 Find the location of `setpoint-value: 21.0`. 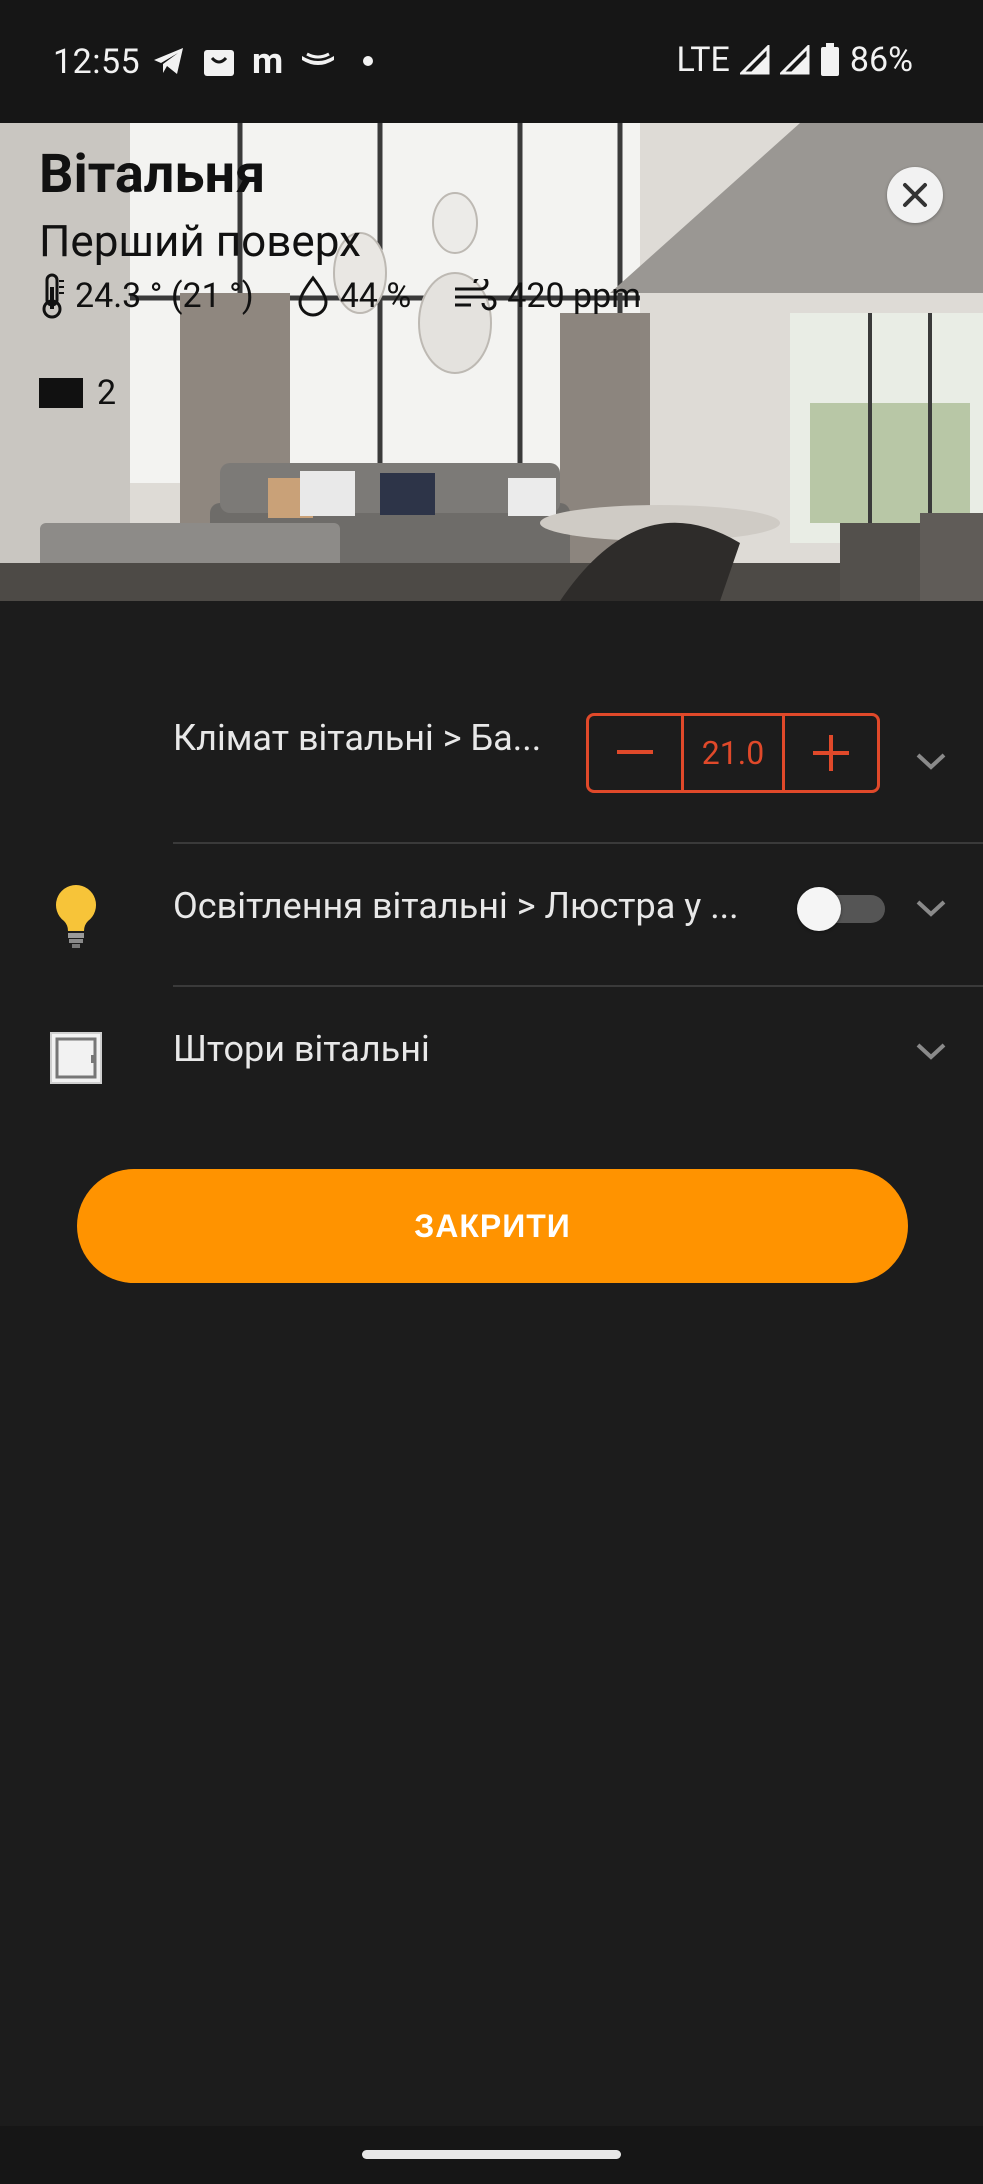

setpoint-value: 21.0 is located at coordinates (733, 753).